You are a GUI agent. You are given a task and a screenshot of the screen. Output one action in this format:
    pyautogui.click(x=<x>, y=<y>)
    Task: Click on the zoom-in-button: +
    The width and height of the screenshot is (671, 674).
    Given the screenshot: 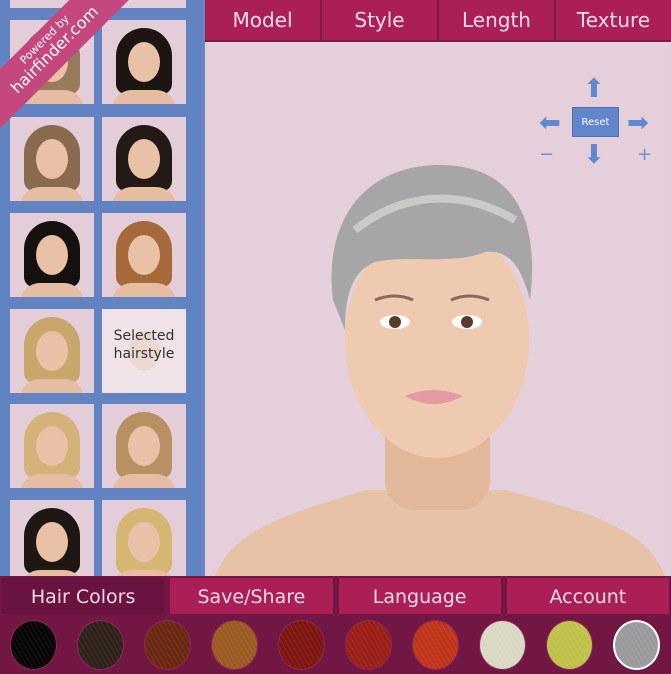 What is the action you would take?
    pyautogui.click(x=644, y=154)
    